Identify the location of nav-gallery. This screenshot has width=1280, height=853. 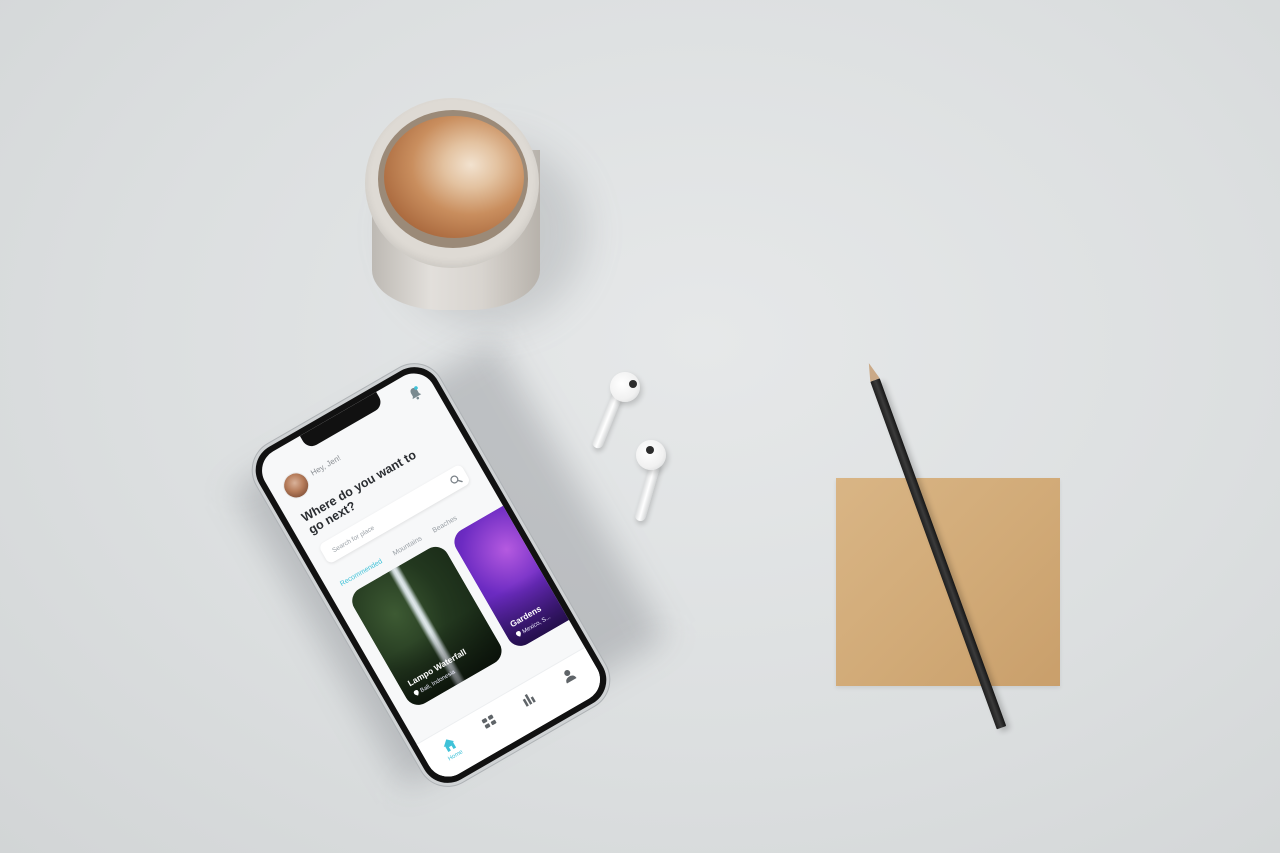
(488, 722).